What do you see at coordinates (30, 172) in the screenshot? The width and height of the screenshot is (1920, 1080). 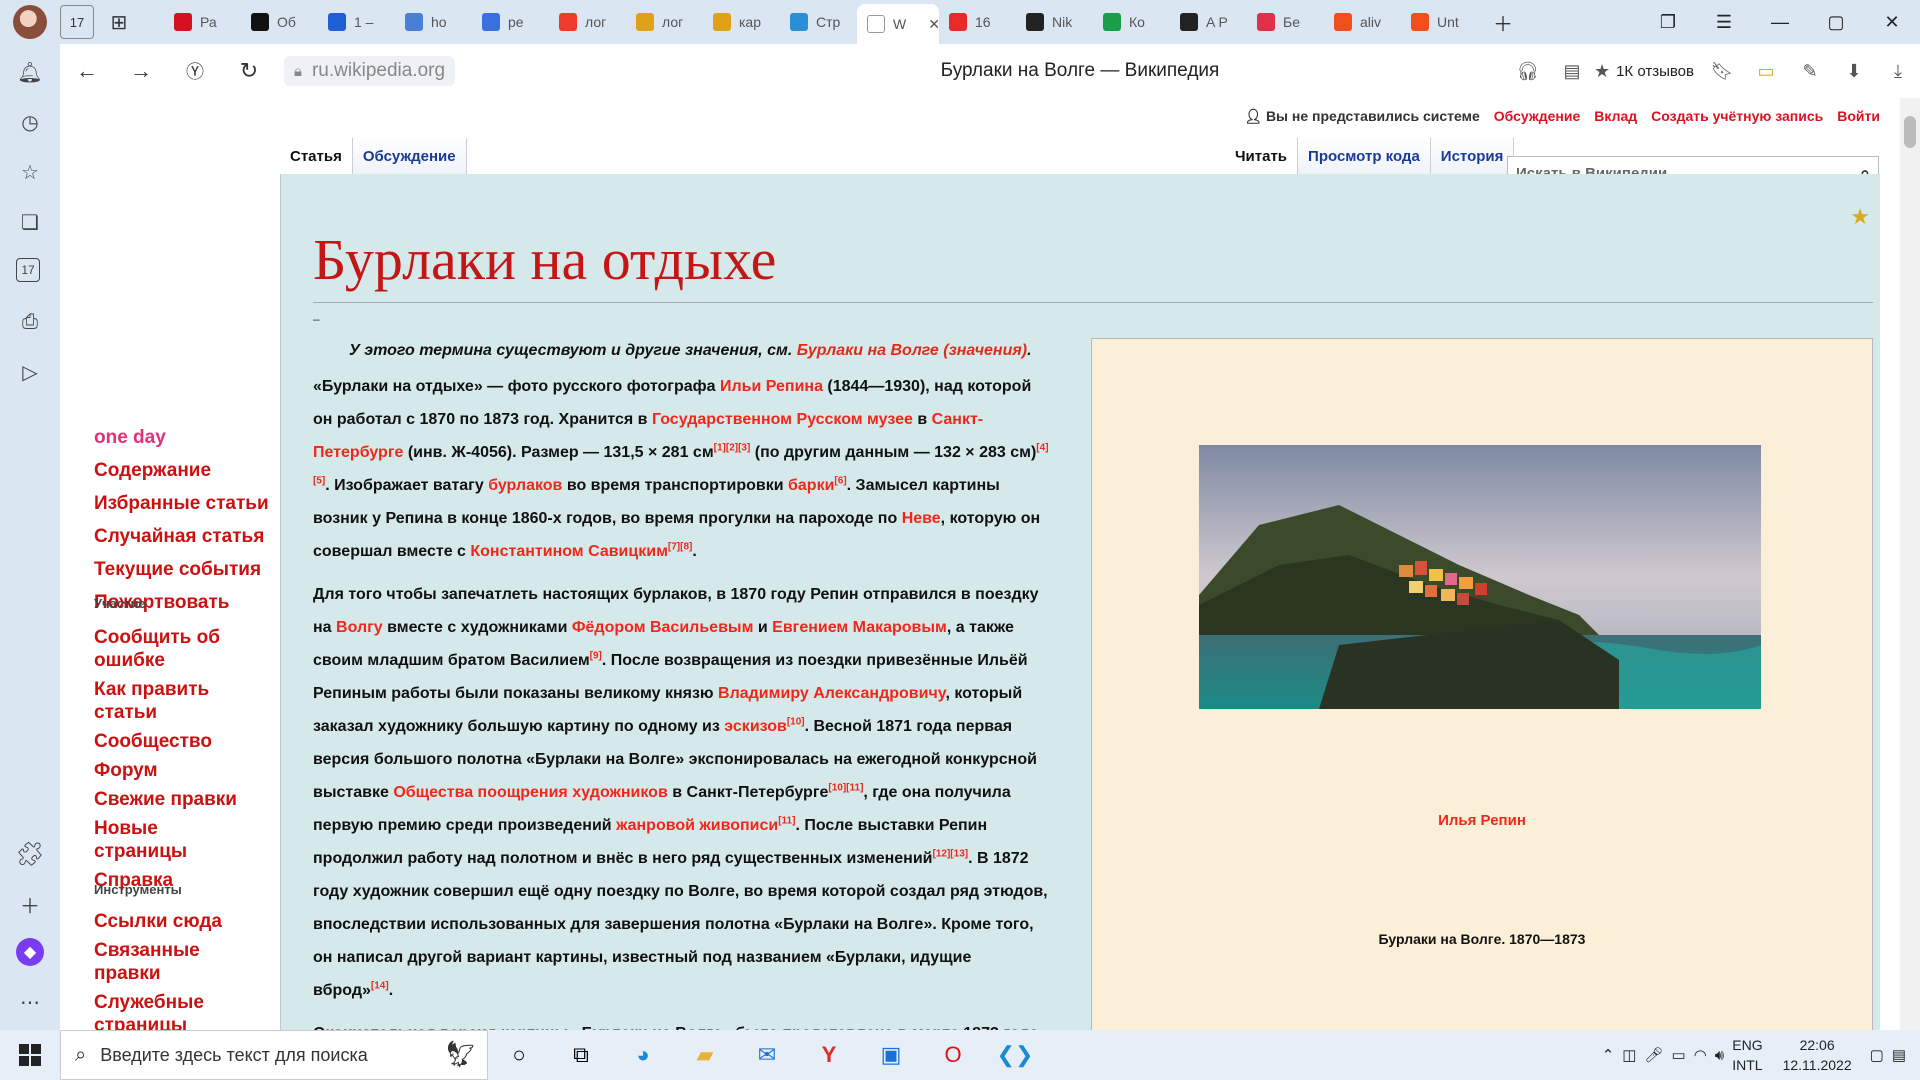 I see `bookmarks-star-icon: ☆` at bounding box center [30, 172].